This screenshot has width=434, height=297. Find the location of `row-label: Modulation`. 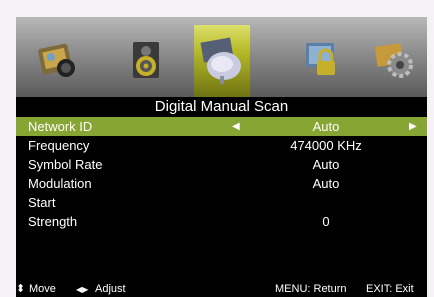

row-label: Modulation is located at coordinates (60, 183).